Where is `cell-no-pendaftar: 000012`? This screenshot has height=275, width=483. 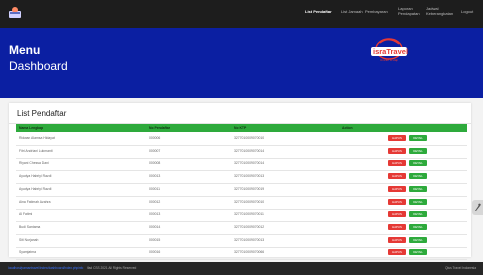 cell-no-pendaftar: 000012 is located at coordinates (155, 201).